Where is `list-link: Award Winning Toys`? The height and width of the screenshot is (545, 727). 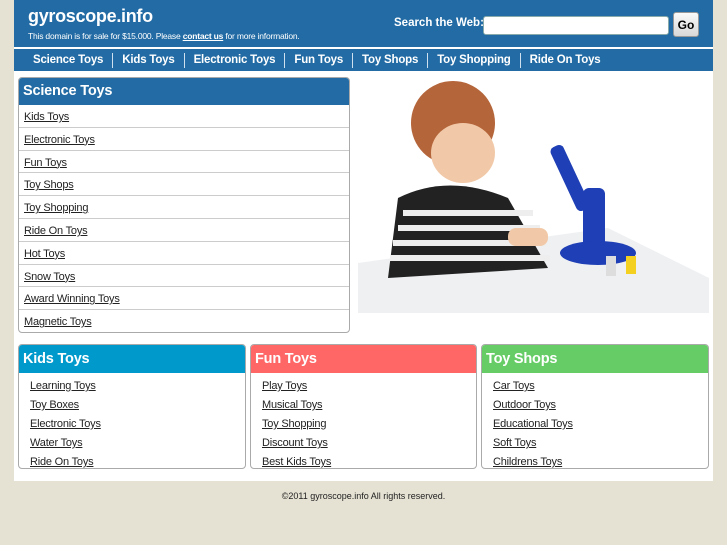 list-link: Award Winning Toys is located at coordinates (72, 299).